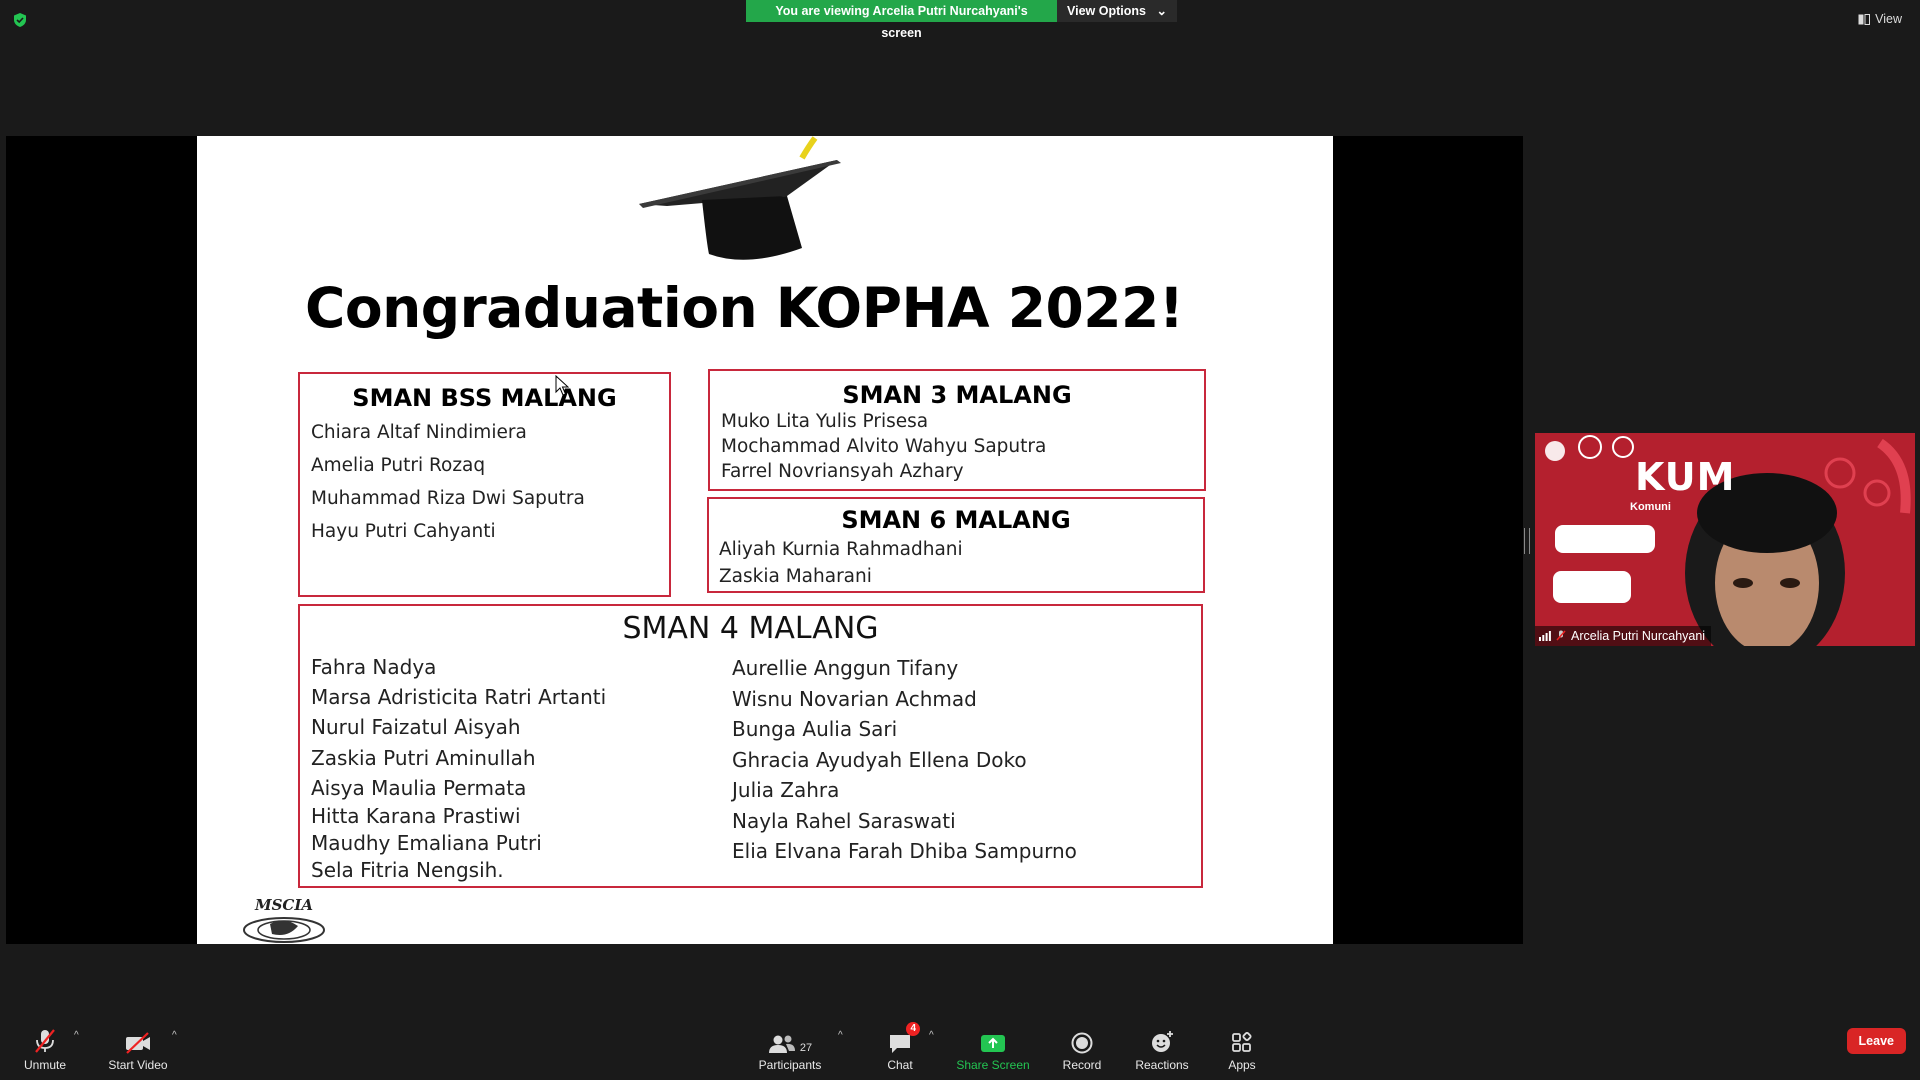  What do you see at coordinates (1162, 1041) in the screenshot?
I see `reactions-smiley-icon` at bounding box center [1162, 1041].